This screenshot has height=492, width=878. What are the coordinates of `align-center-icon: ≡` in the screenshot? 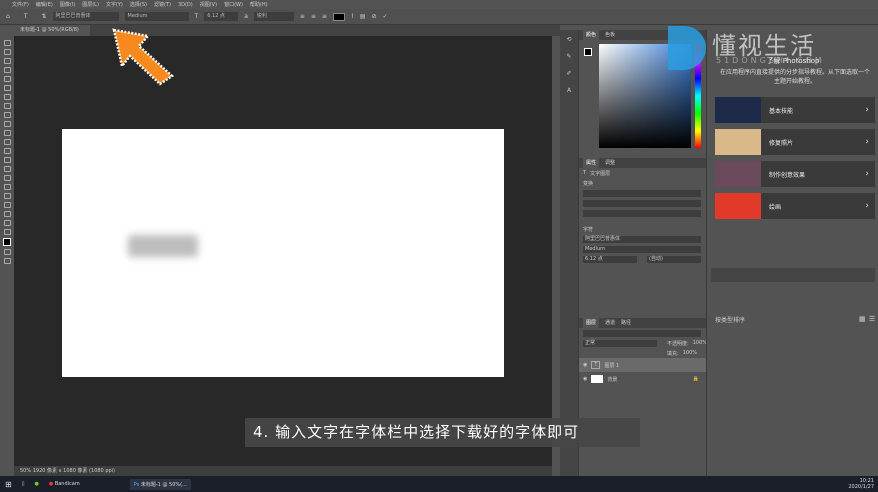 It's located at (313, 16).